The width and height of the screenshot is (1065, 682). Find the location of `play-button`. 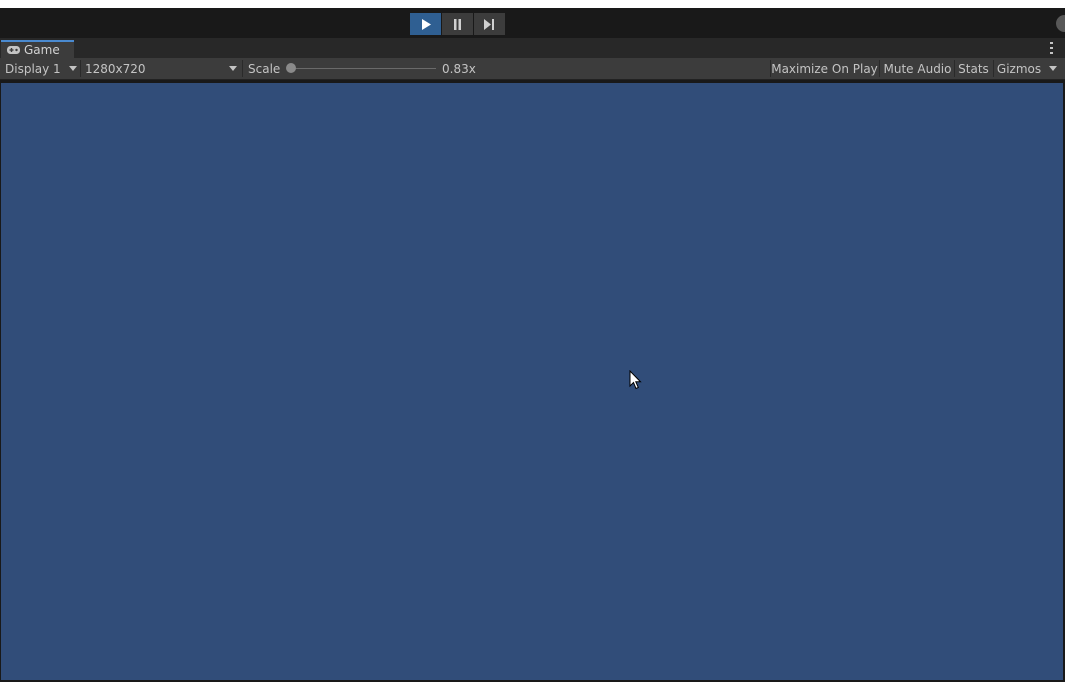

play-button is located at coordinates (425, 24).